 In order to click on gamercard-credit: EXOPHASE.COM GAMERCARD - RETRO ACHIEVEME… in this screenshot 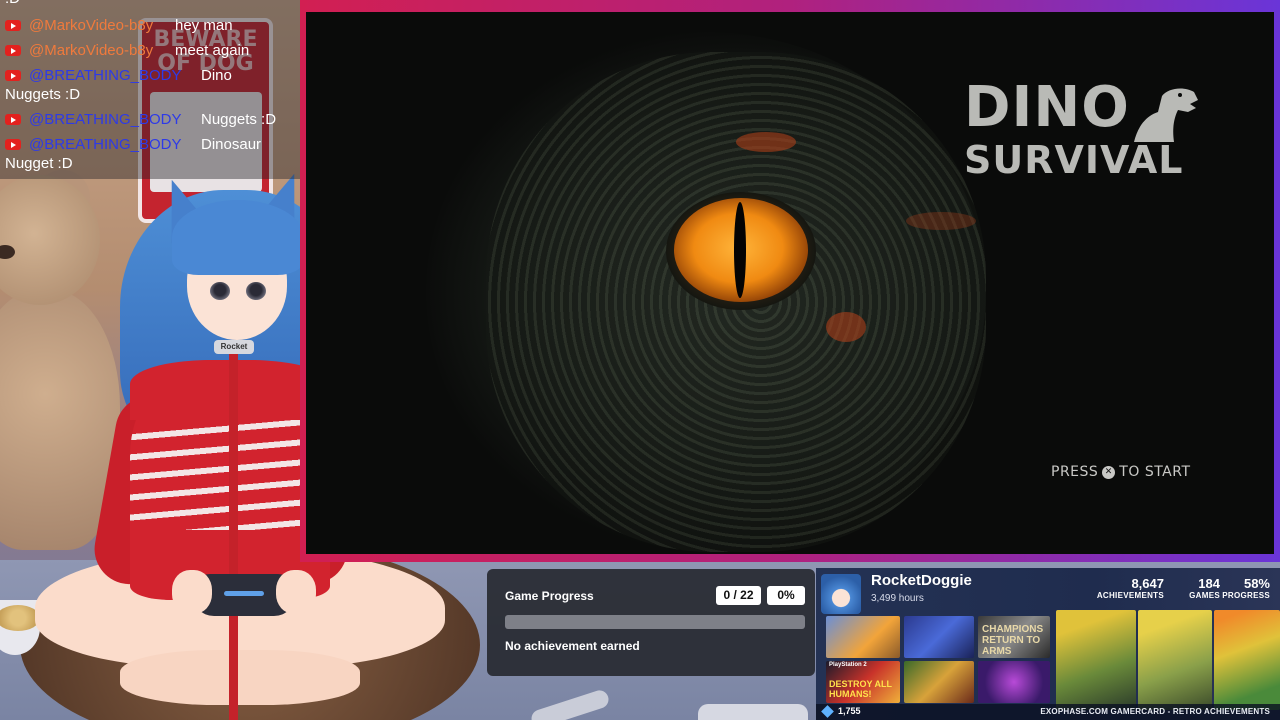, I will do `click(1155, 711)`.